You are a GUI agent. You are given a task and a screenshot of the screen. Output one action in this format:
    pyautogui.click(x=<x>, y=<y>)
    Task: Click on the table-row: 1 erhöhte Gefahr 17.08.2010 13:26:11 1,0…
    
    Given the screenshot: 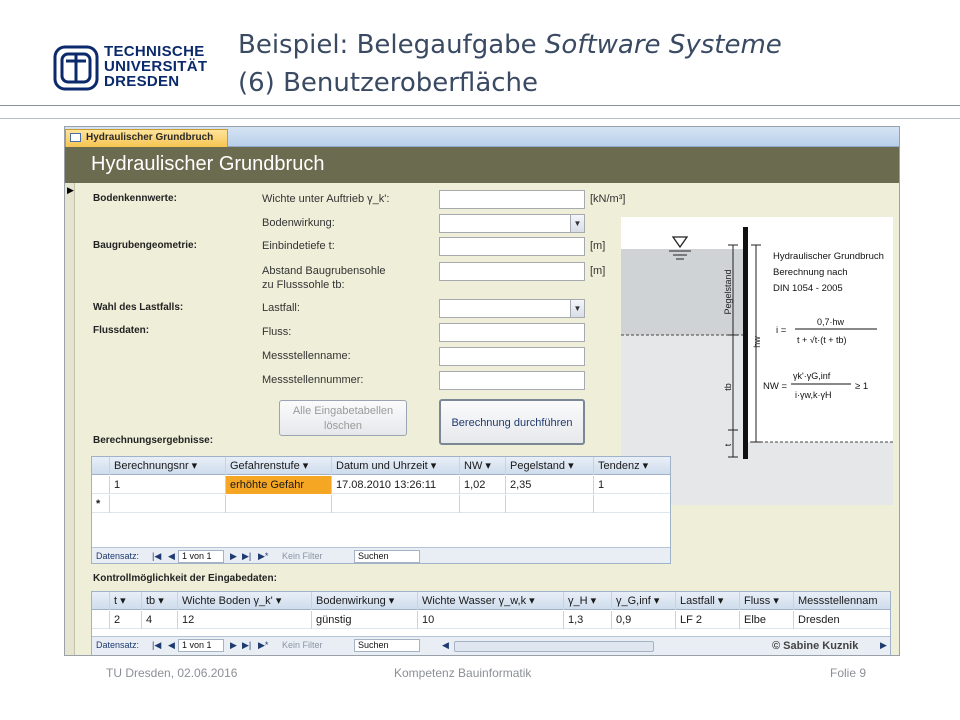 What is the action you would take?
    pyautogui.click(x=381, y=485)
    